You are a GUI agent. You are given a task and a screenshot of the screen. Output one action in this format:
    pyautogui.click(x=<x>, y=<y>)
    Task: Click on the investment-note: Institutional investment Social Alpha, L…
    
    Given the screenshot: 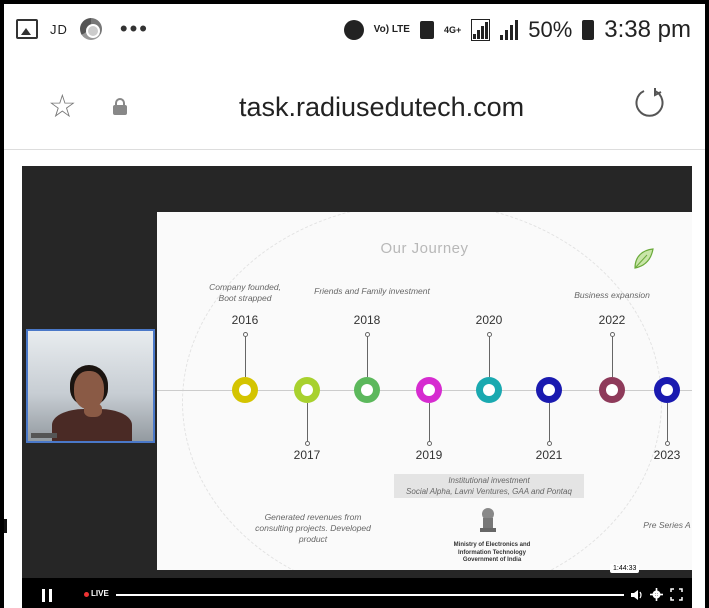 What is the action you would take?
    pyautogui.click(x=489, y=486)
    